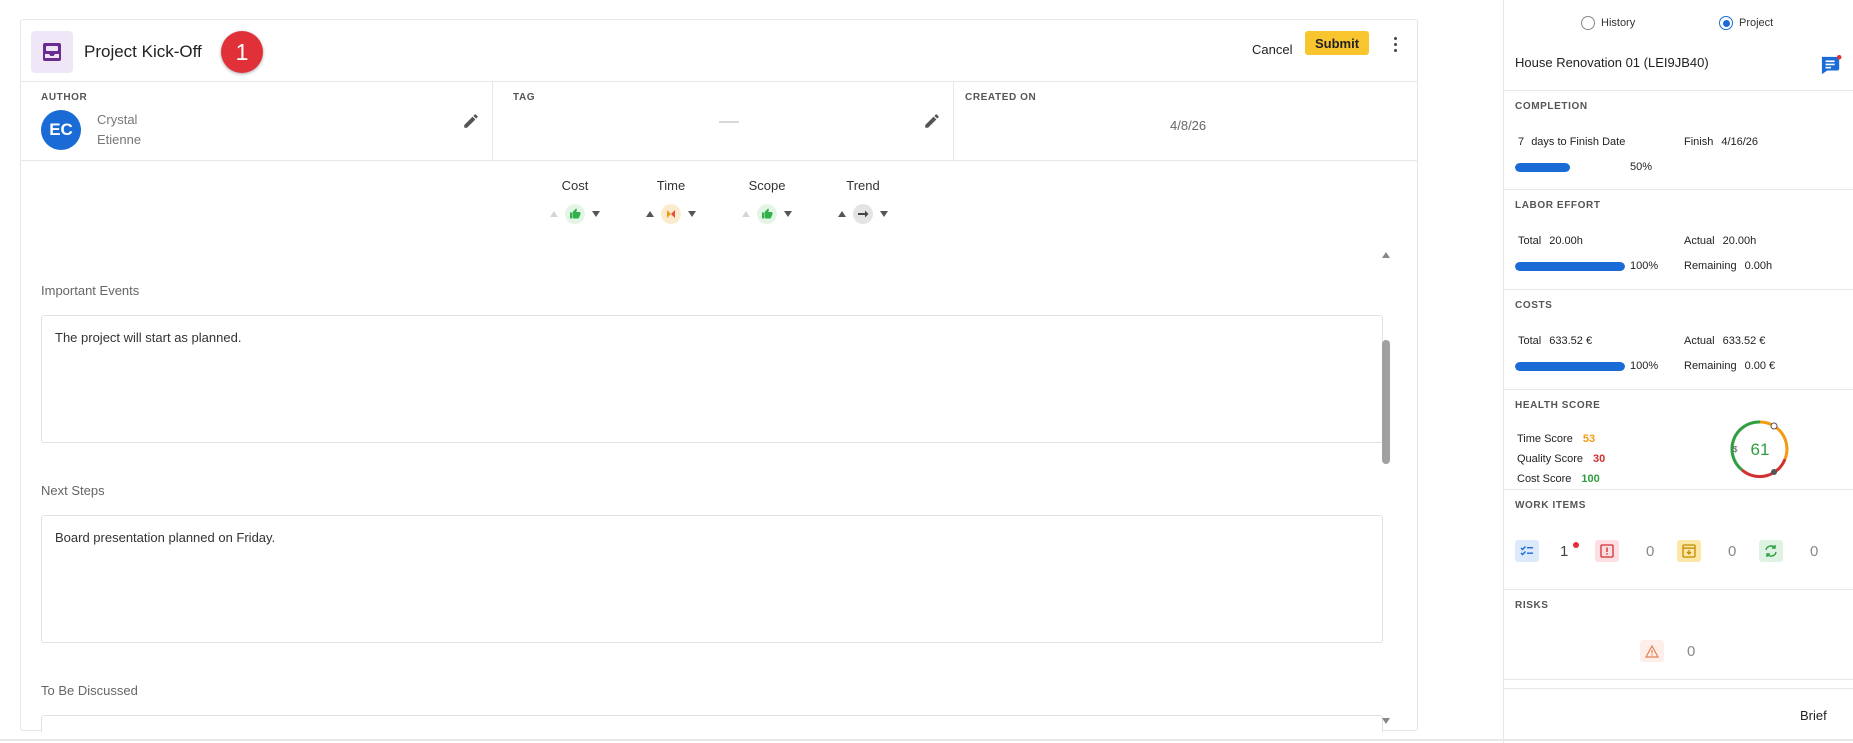 The height and width of the screenshot is (743, 1853). What do you see at coordinates (1588, 23) in the screenshot?
I see `history-radio-circle` at bounding box center [1588, 23].